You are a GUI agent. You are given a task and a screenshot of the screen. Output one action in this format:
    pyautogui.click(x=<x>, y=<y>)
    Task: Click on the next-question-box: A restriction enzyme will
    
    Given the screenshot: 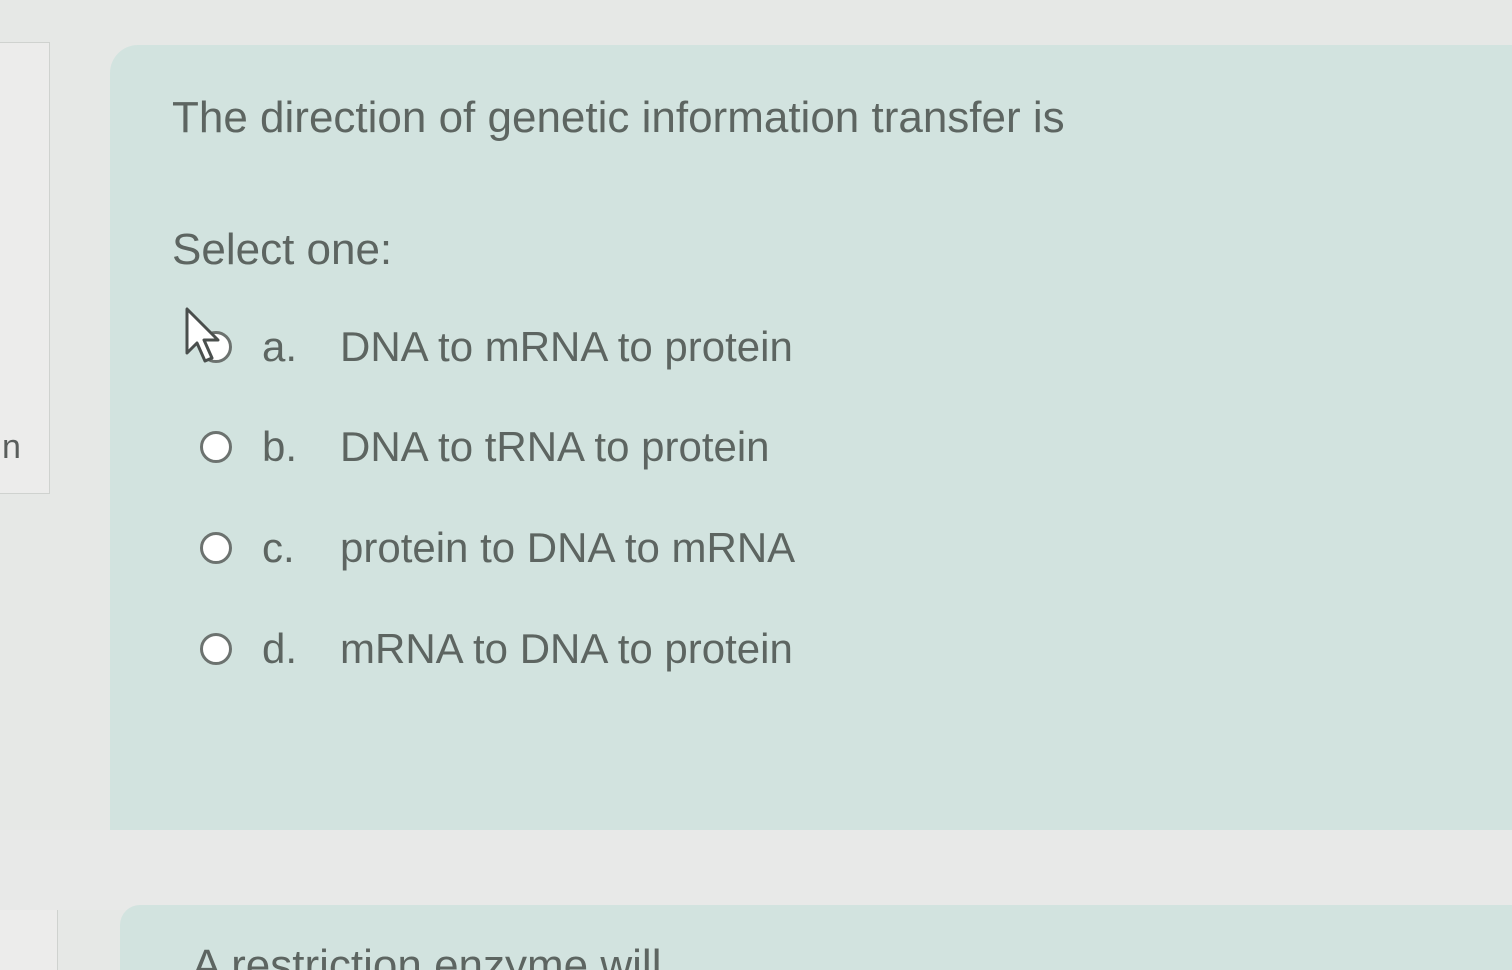 What is the action you would take?
    pyautogui.click(x=816, y=937)
    